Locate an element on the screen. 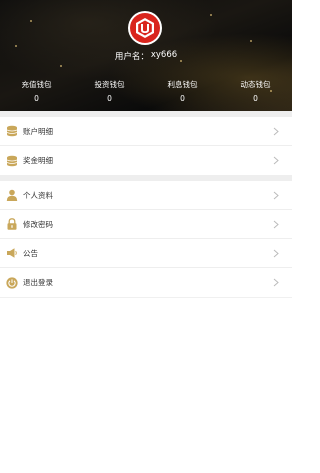 The image size is (320, 473). menu-group-records: 账户明细 奖金明细 is located at coordinates (146, 146).